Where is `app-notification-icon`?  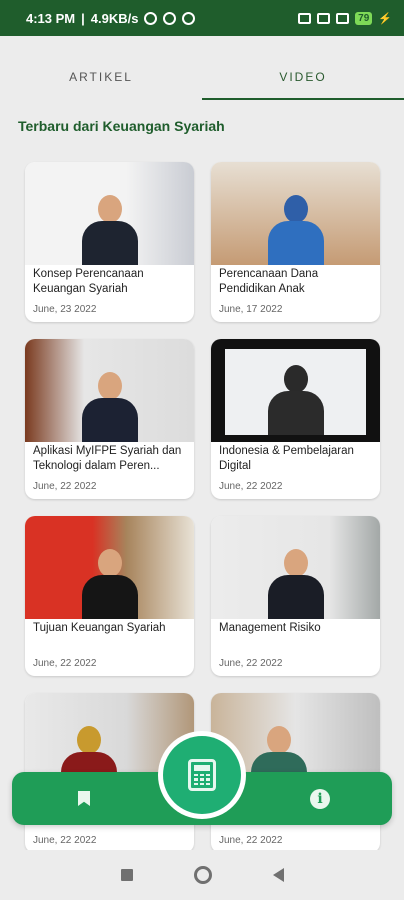 app-notification-icon is located at coordinates (189, 18).